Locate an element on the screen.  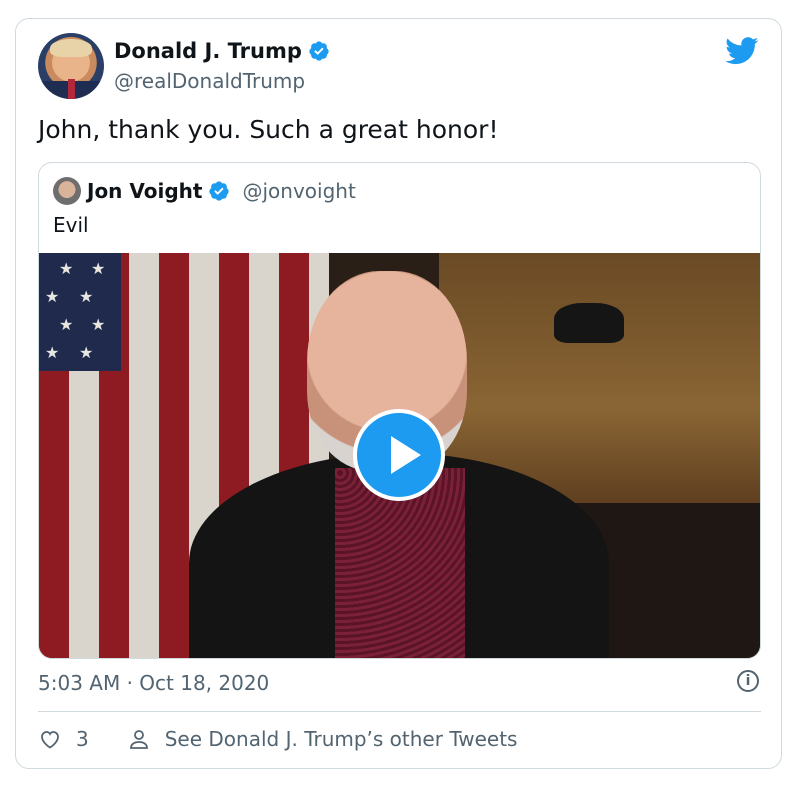
person-icon is located at coordinates (138, 739).